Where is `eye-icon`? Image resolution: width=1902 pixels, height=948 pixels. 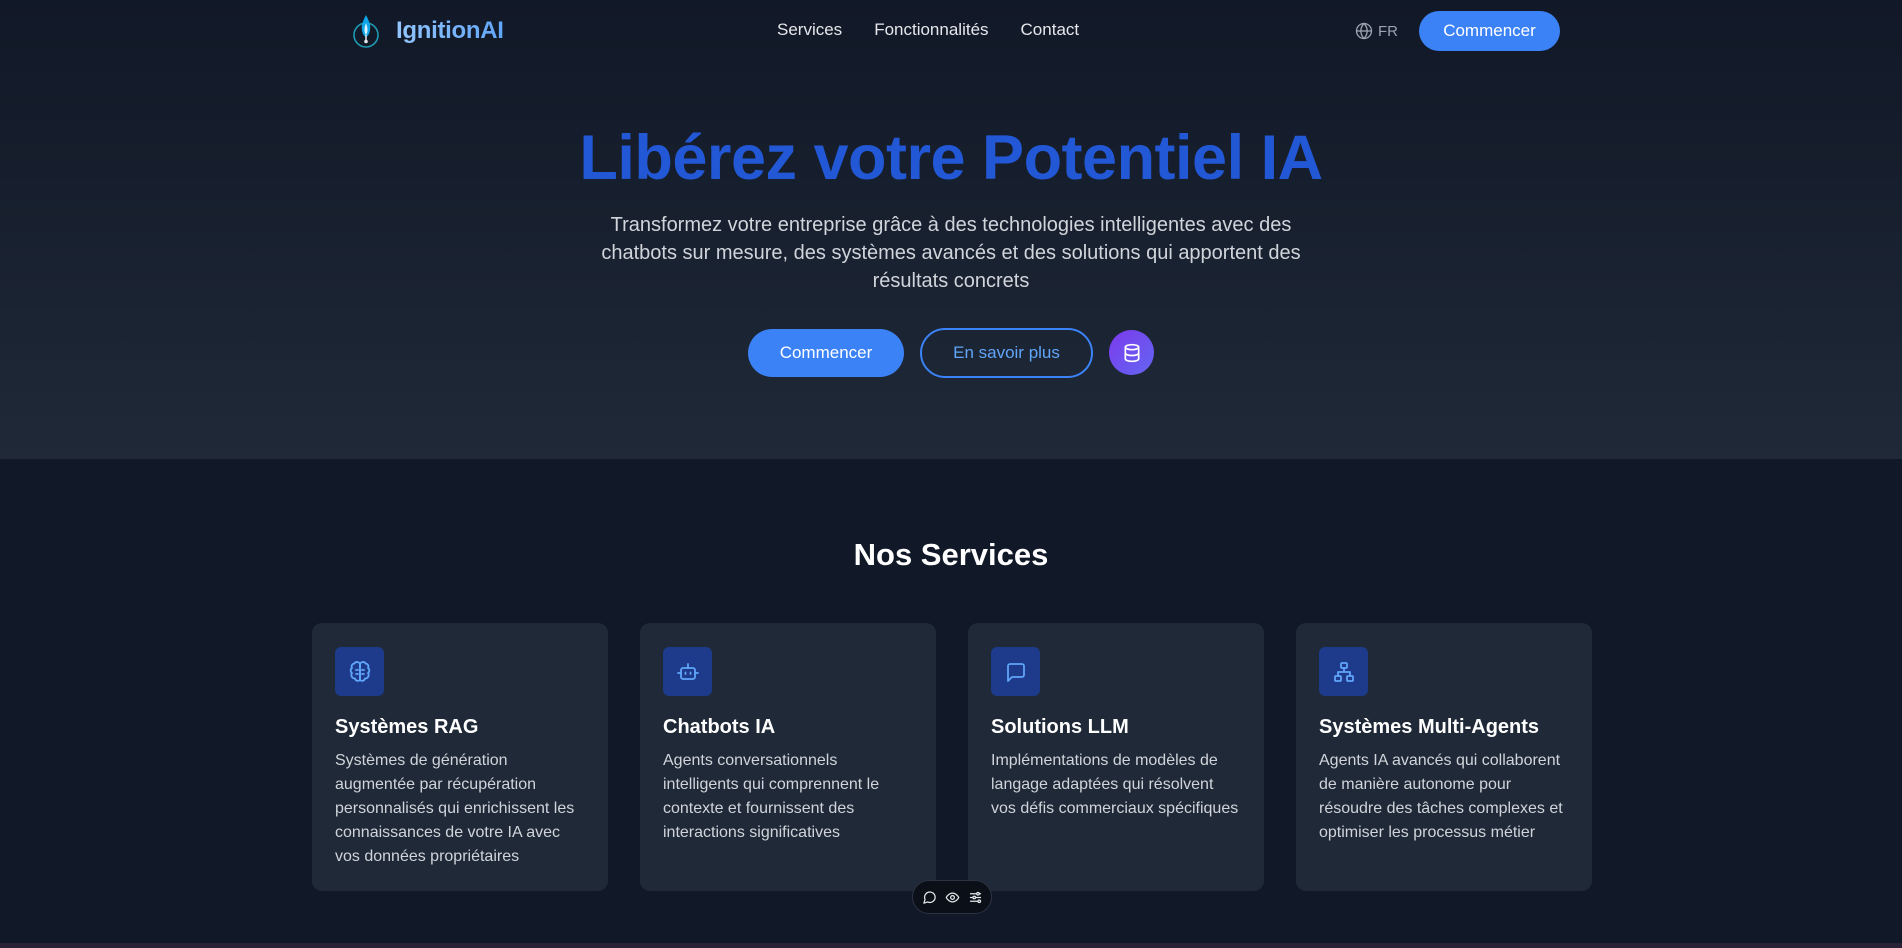
eye-icon is located at coordinates (952, 897).